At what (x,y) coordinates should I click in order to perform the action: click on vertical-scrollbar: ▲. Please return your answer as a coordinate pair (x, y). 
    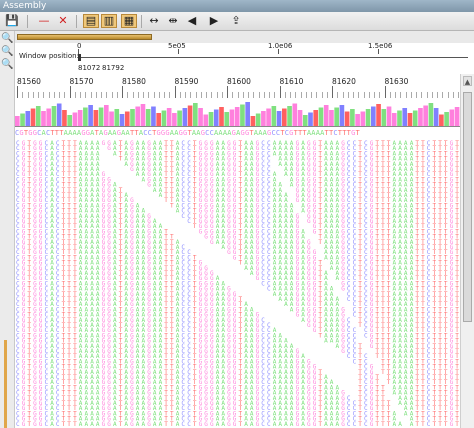
    Looking at the image, I should click on (467, 251).